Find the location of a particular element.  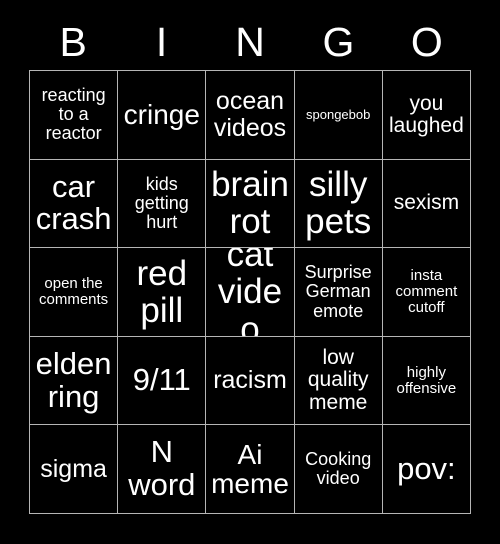

bingo-cell: 9/11 is located at coordinates (162, 381).